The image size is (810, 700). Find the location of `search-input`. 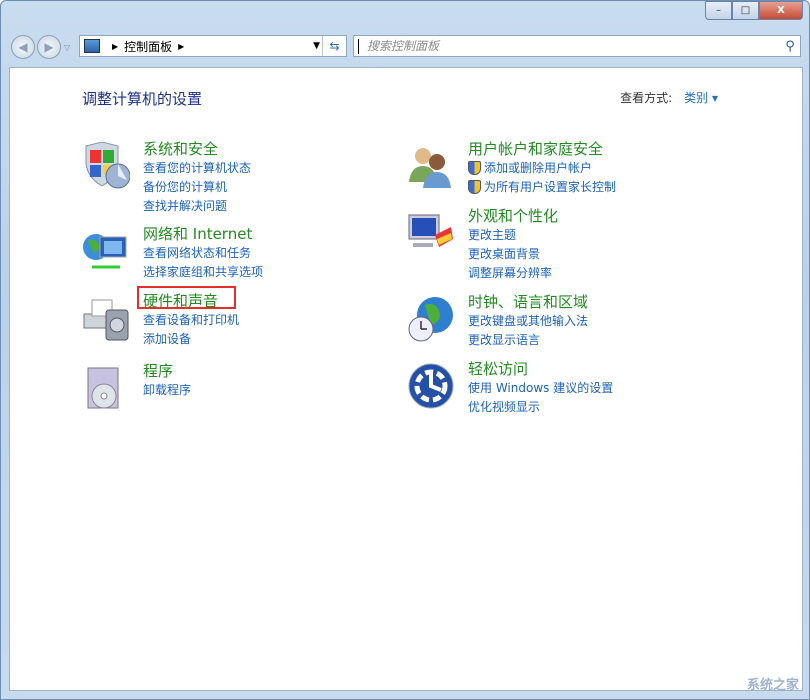

search-input is located at coordinates (569, 46).